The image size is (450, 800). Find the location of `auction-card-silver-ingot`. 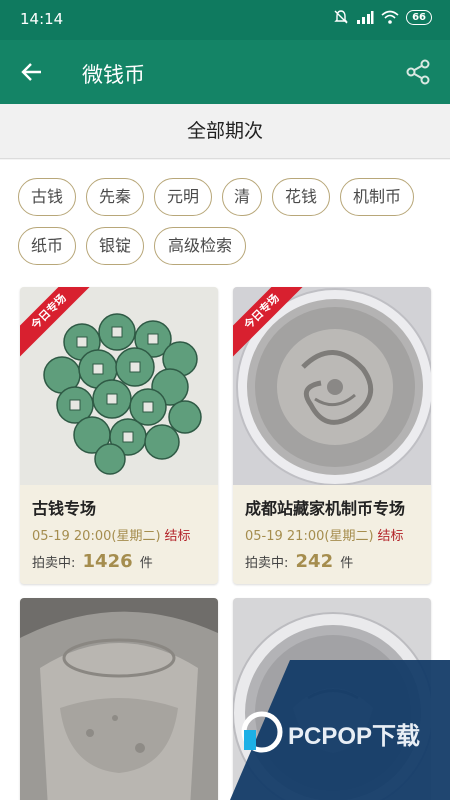

auction-card-silver-ingot is located at coordinates (119, 699).